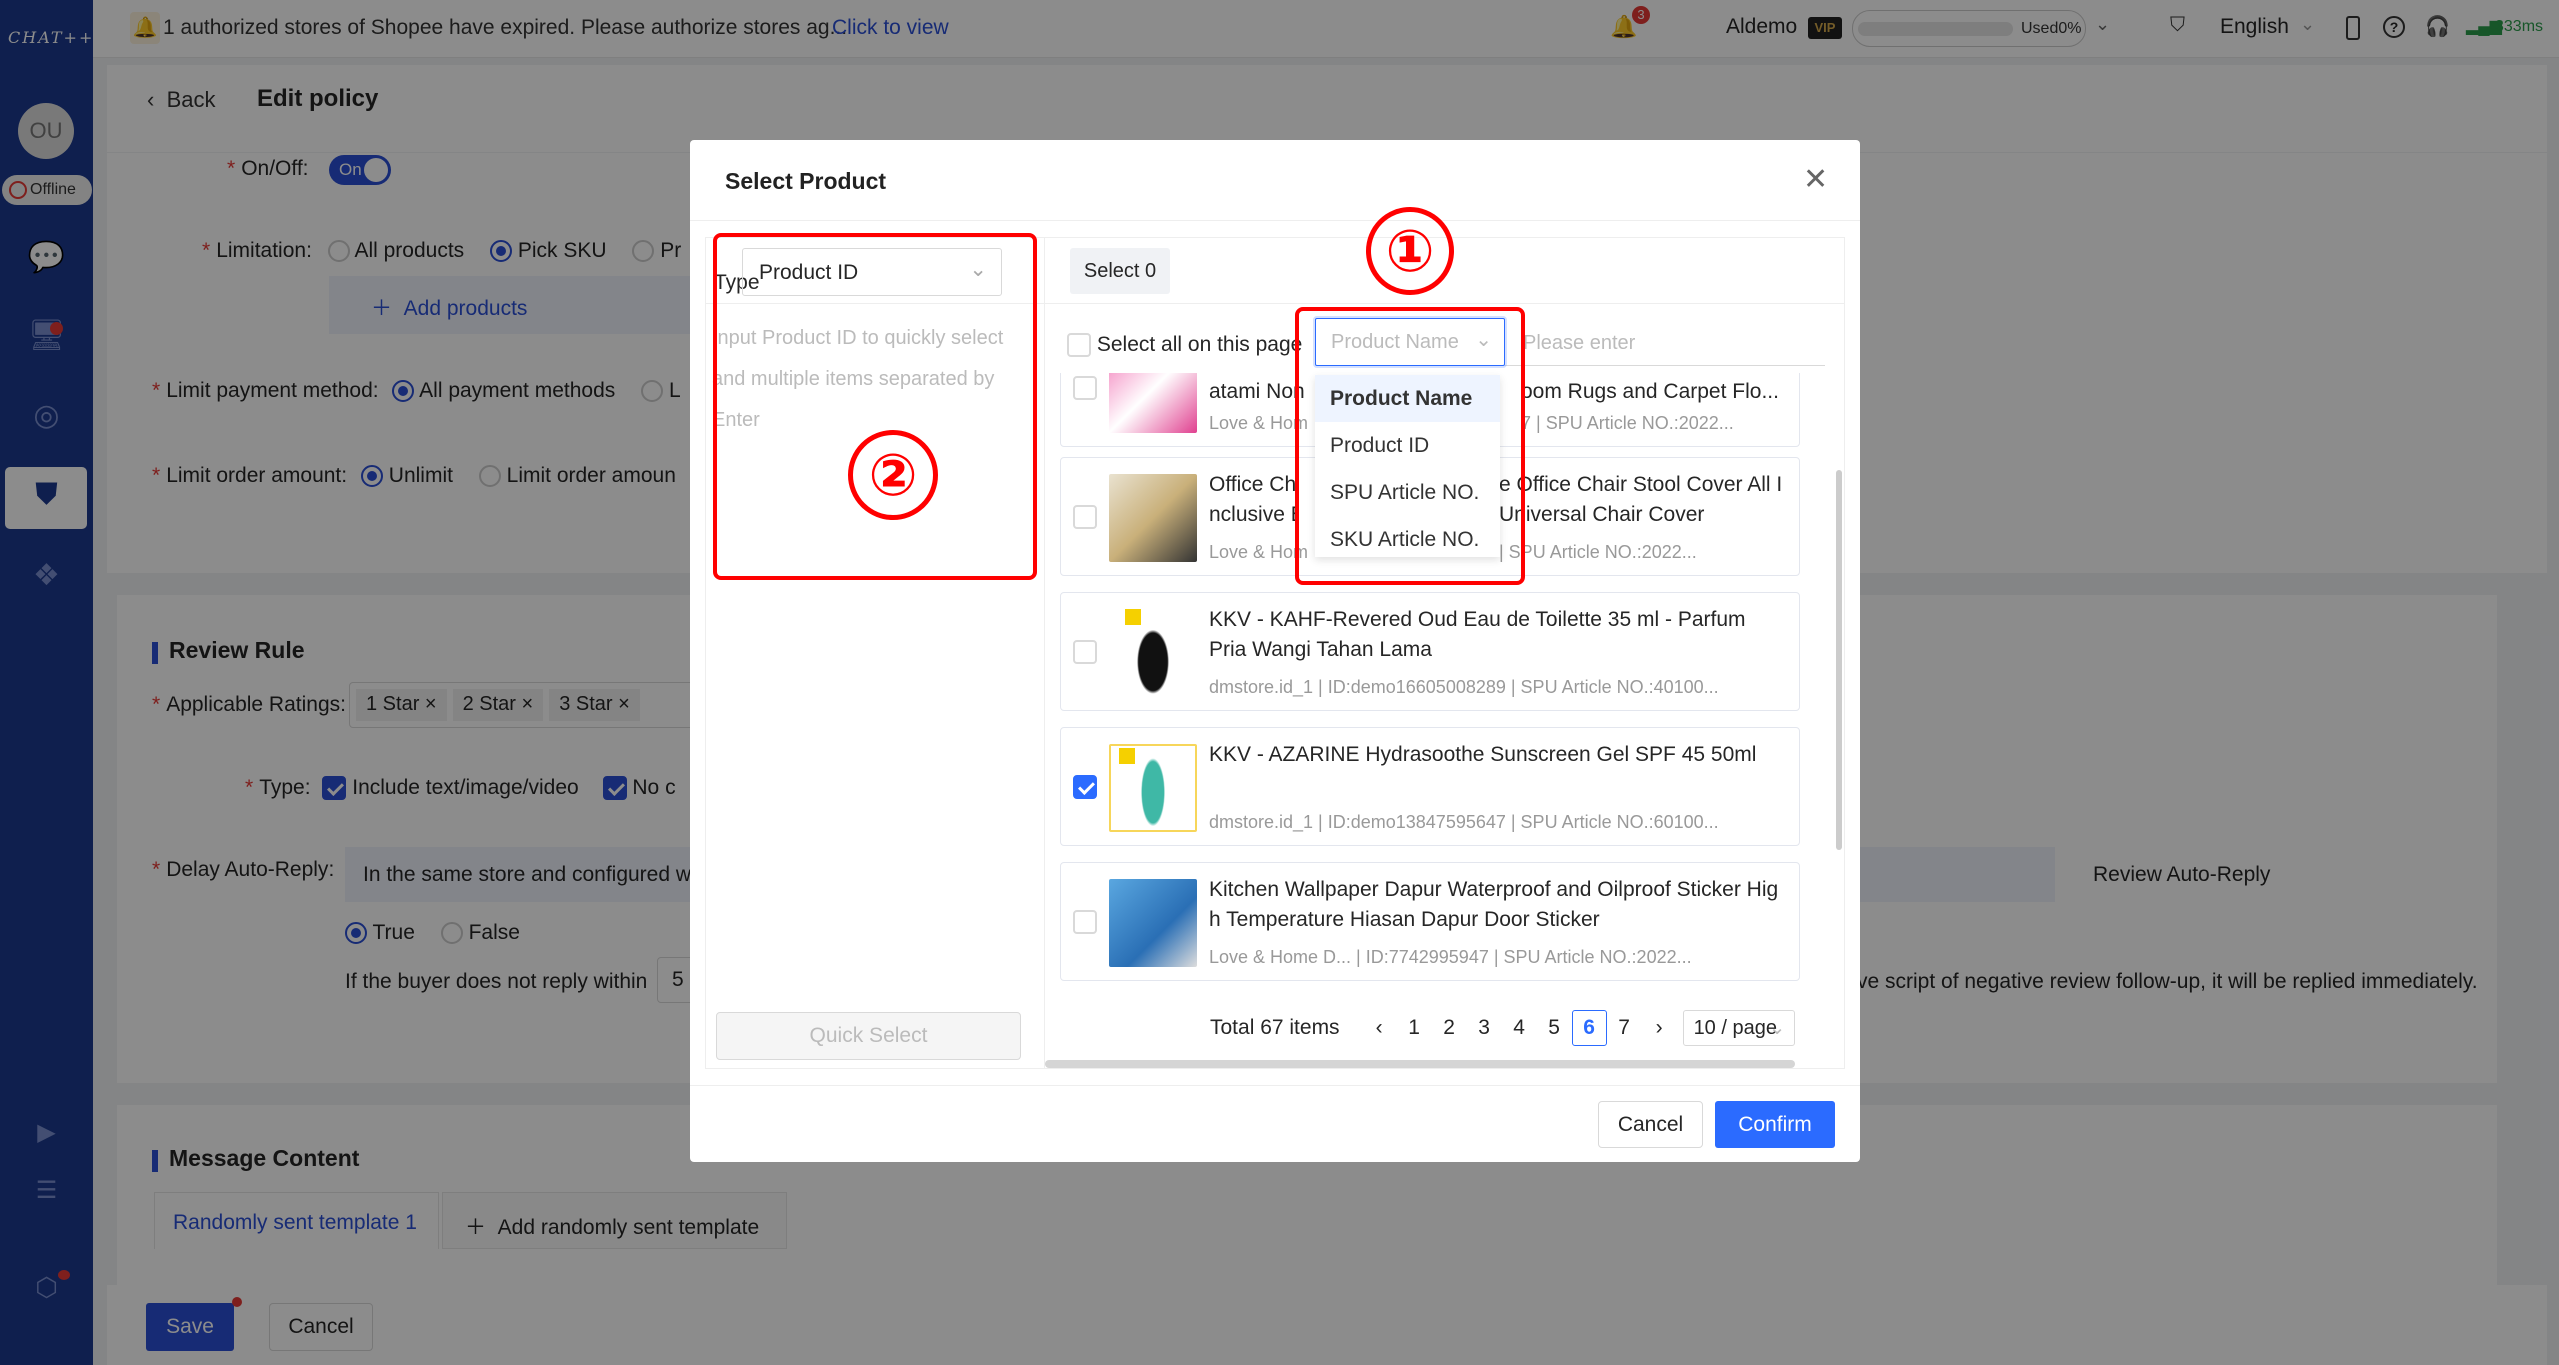 The height and width of the screenshot is (1365, 2559). What do you see at coordinates (1650, 1124) in the screenshot?
I see `modal-cancel-button: Cancel` at bounding box center [1650, 1124].